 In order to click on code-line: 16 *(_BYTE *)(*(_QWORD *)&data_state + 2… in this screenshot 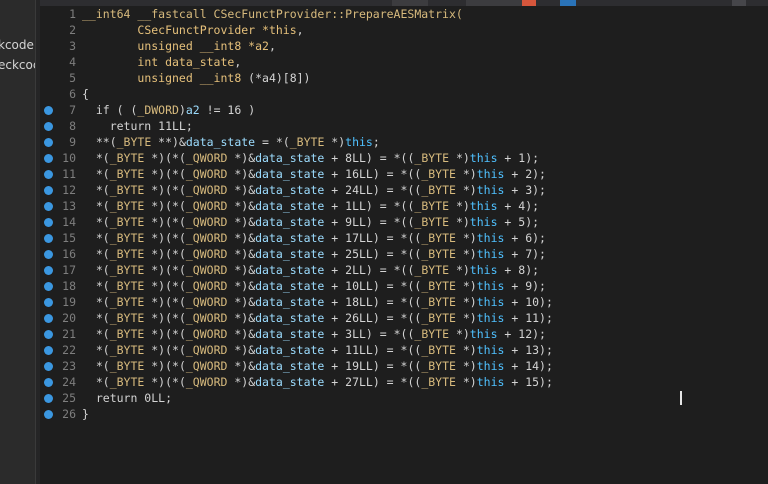, I will do `click(404, 254)`.